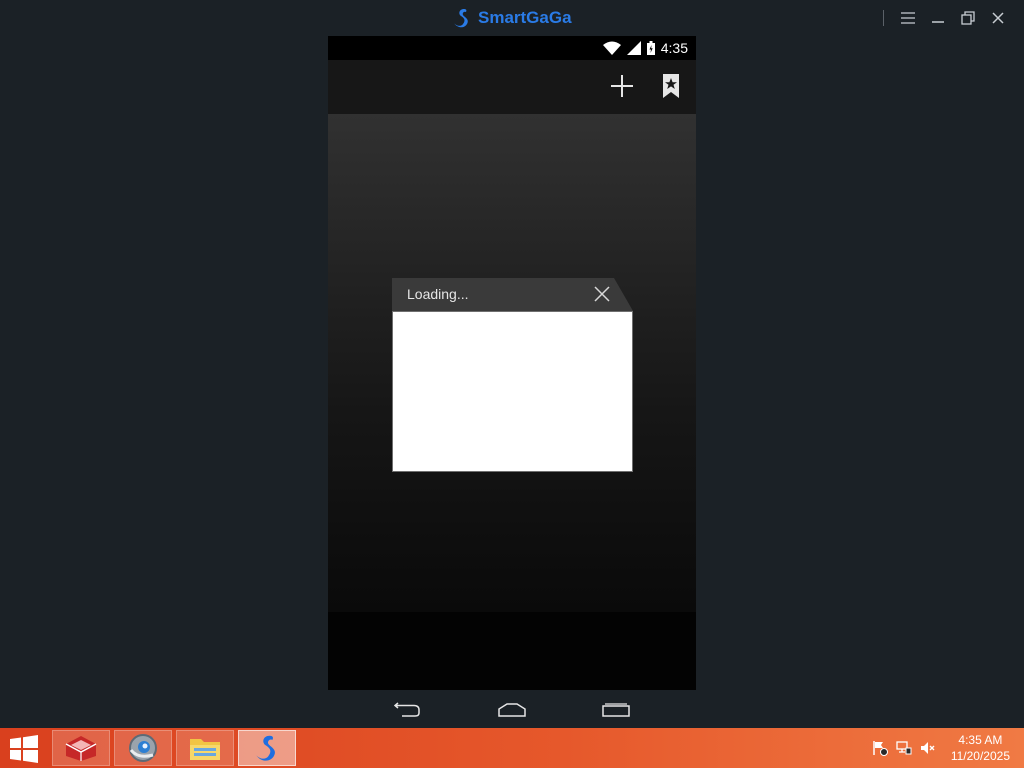  I want to click on status-time: 4:35, so click(674, 48).